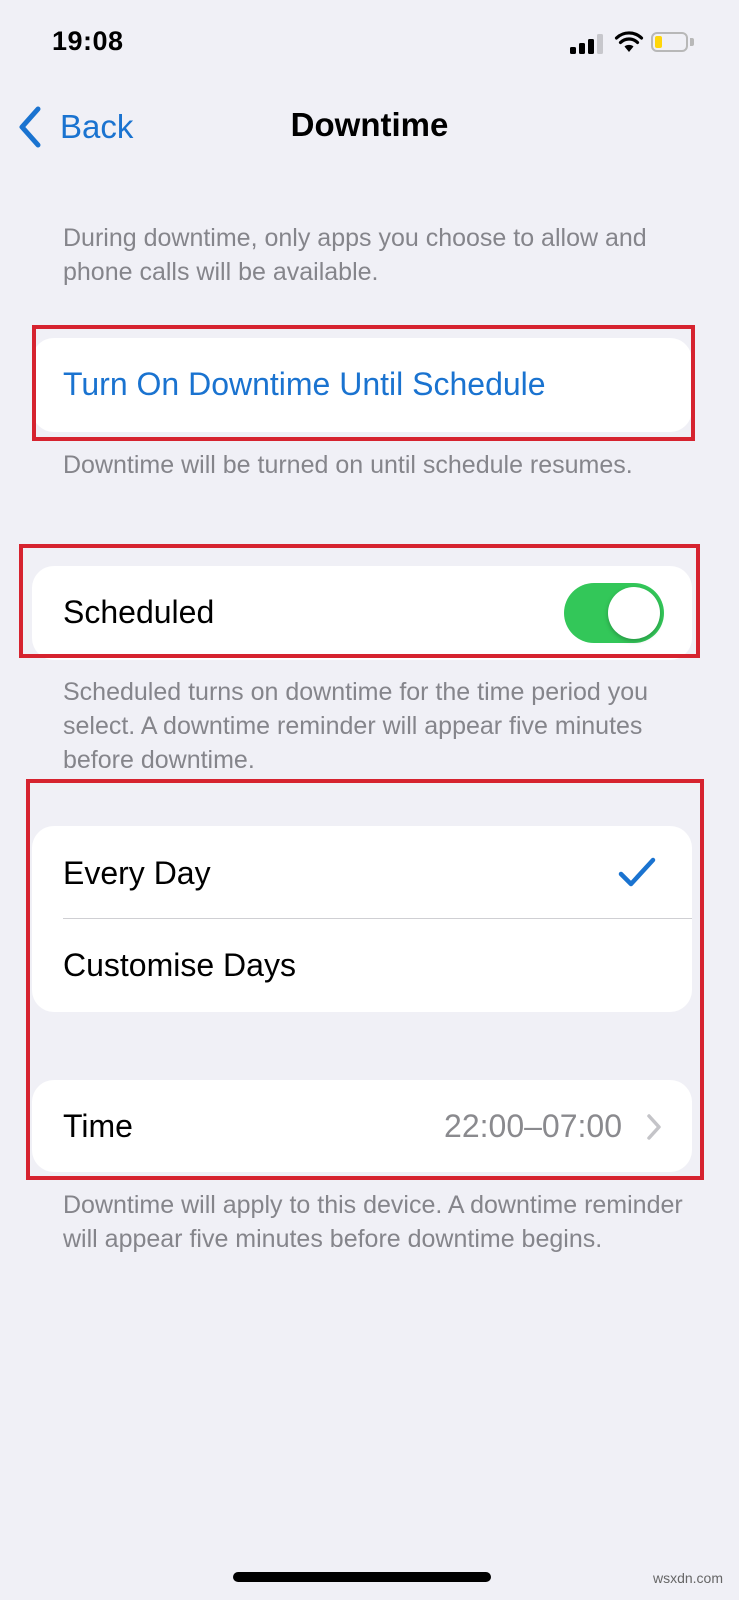 The height and width of the screenshot is (1600, 739). Describe the element at coordinates (687, 1578) in the screenshot. I see `watermark: wsxdn.com` at that location.